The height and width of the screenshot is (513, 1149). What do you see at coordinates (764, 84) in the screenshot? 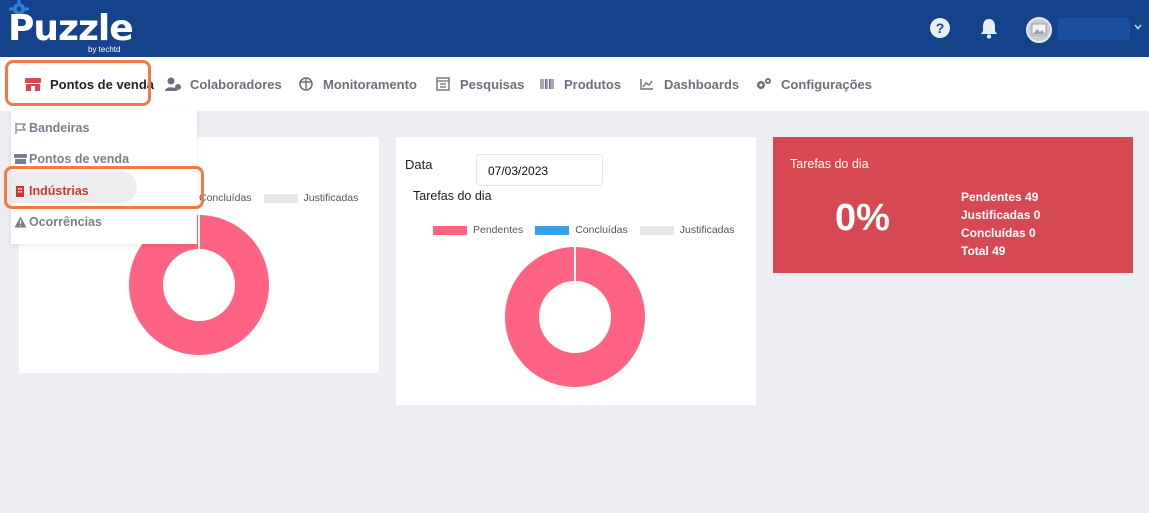
I see `gears-icon` at bounding box center [764, 84].